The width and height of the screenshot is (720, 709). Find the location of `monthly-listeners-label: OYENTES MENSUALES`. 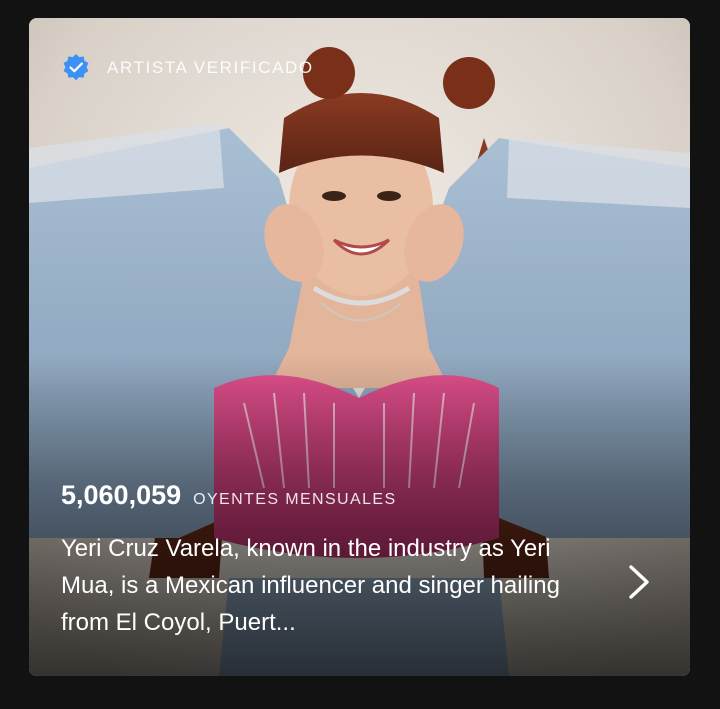

monthly-listeners-label: OYENTES MENSUALES is located at coordinates (295, 499).